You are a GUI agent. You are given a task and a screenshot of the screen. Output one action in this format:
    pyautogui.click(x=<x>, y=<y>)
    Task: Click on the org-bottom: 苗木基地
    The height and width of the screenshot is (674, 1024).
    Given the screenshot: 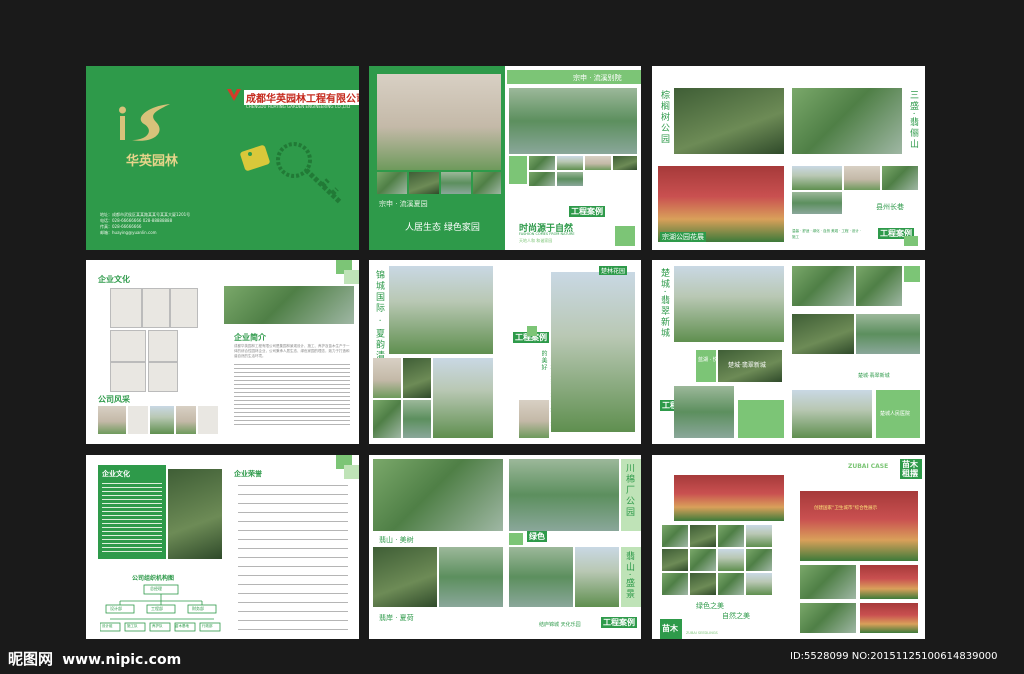 What is the action you would take?
    pyautogui.click(x=182, y=626)
    